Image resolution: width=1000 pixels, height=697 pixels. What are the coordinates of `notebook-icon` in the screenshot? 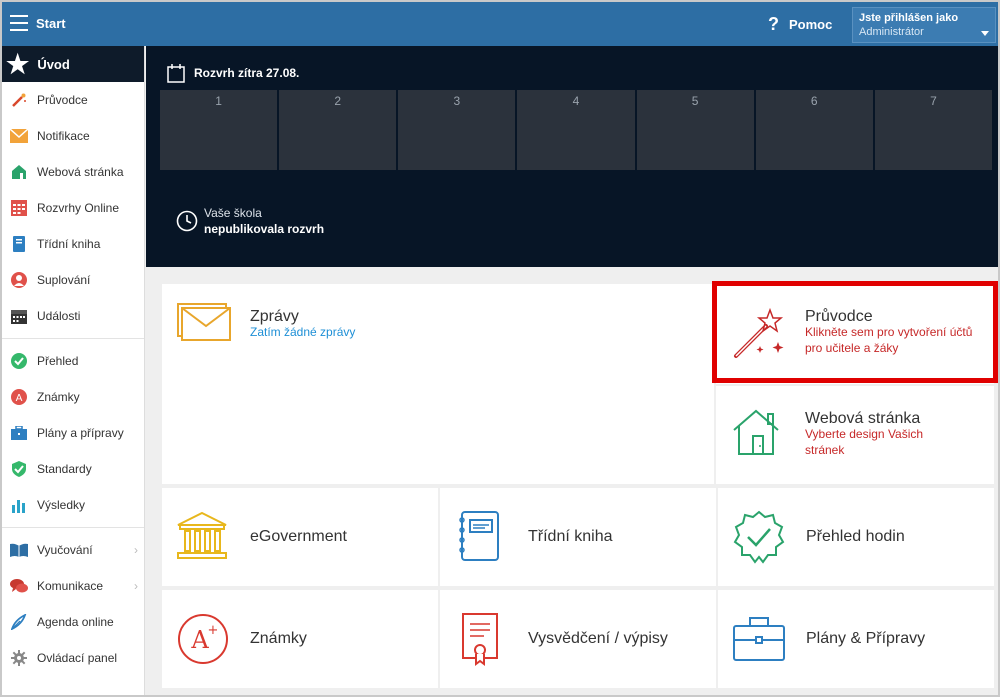 It's located at (479, 536).